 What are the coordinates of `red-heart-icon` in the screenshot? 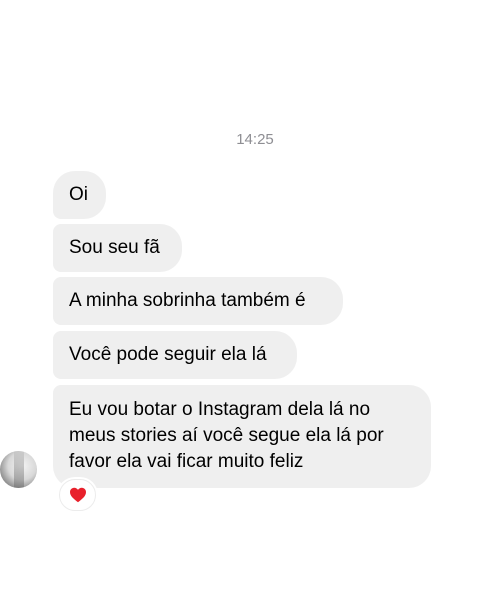 It's located at (77, 495).